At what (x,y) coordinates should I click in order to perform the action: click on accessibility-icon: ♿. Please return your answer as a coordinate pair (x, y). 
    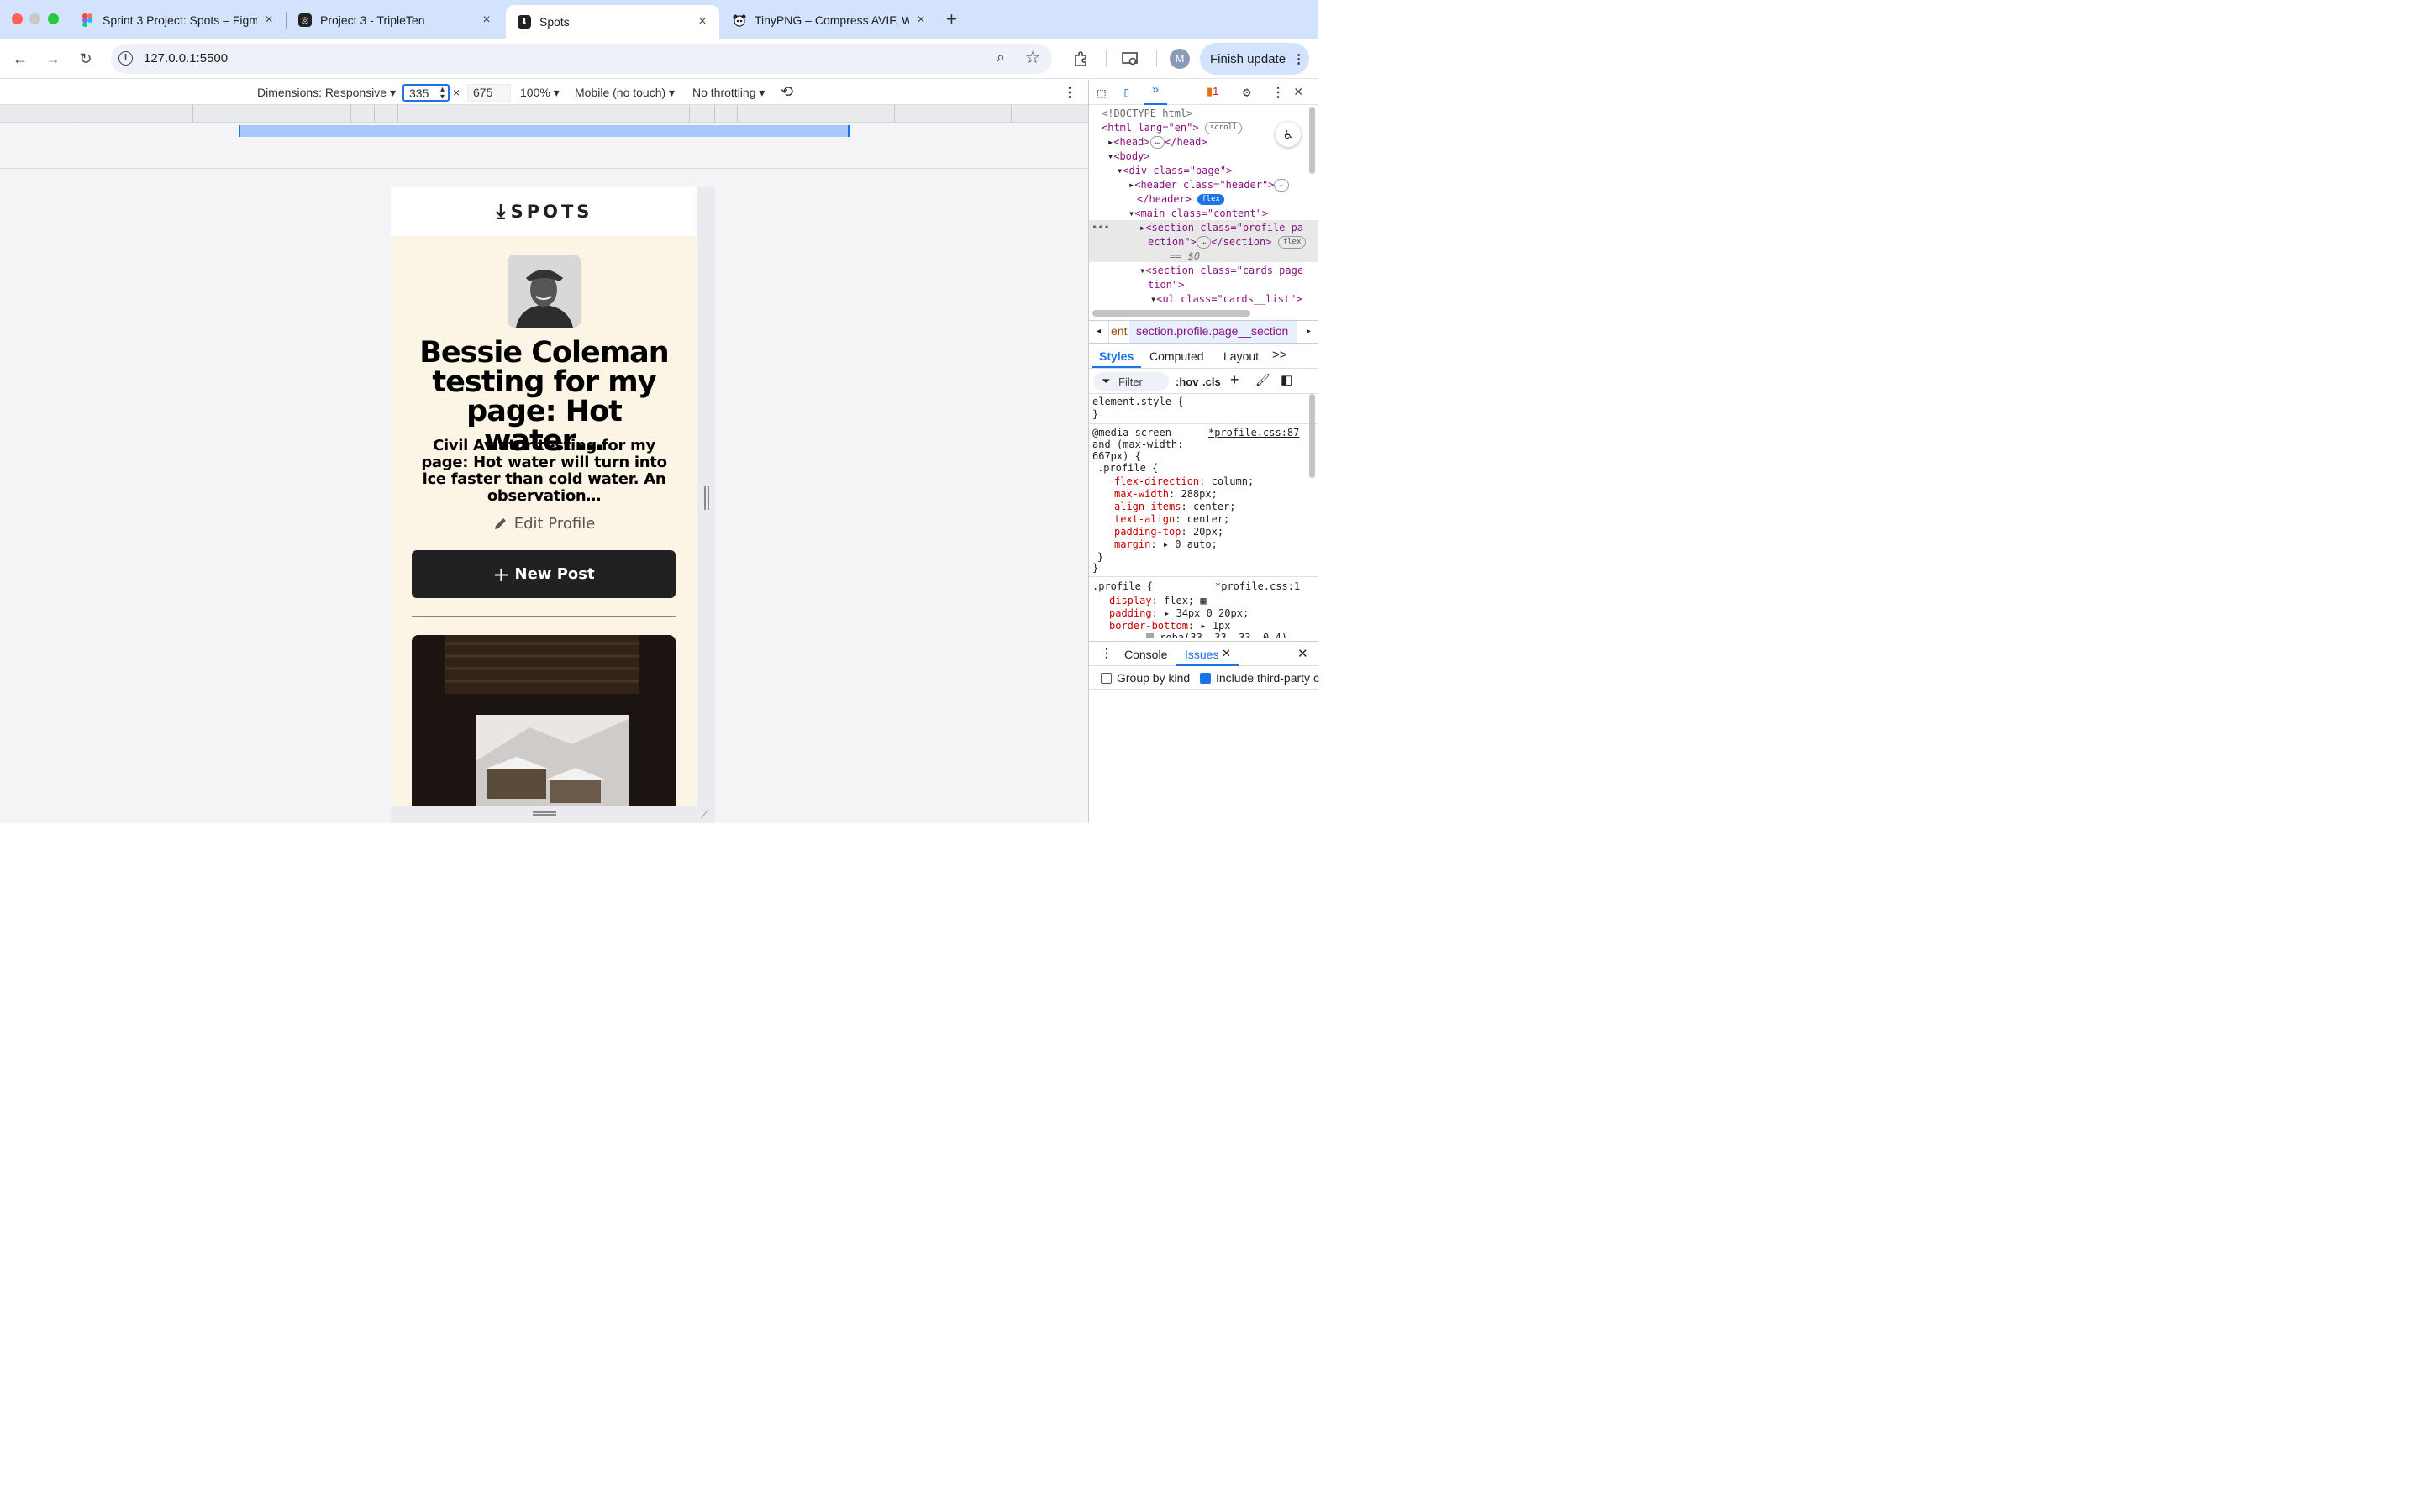
    Looking at the image, I should click on (1288, 134).